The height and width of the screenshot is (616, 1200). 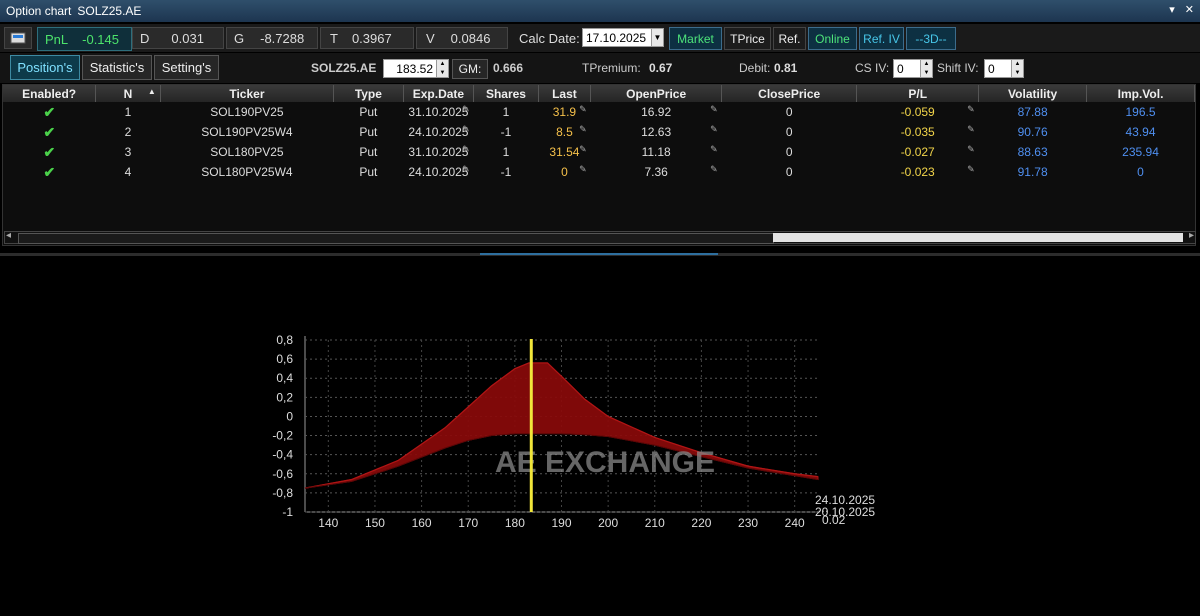 What do you see at coordinates (282, 38) in the screenshot?
I see `gamma-value: -8.7288` at bounding box center [282, 38].